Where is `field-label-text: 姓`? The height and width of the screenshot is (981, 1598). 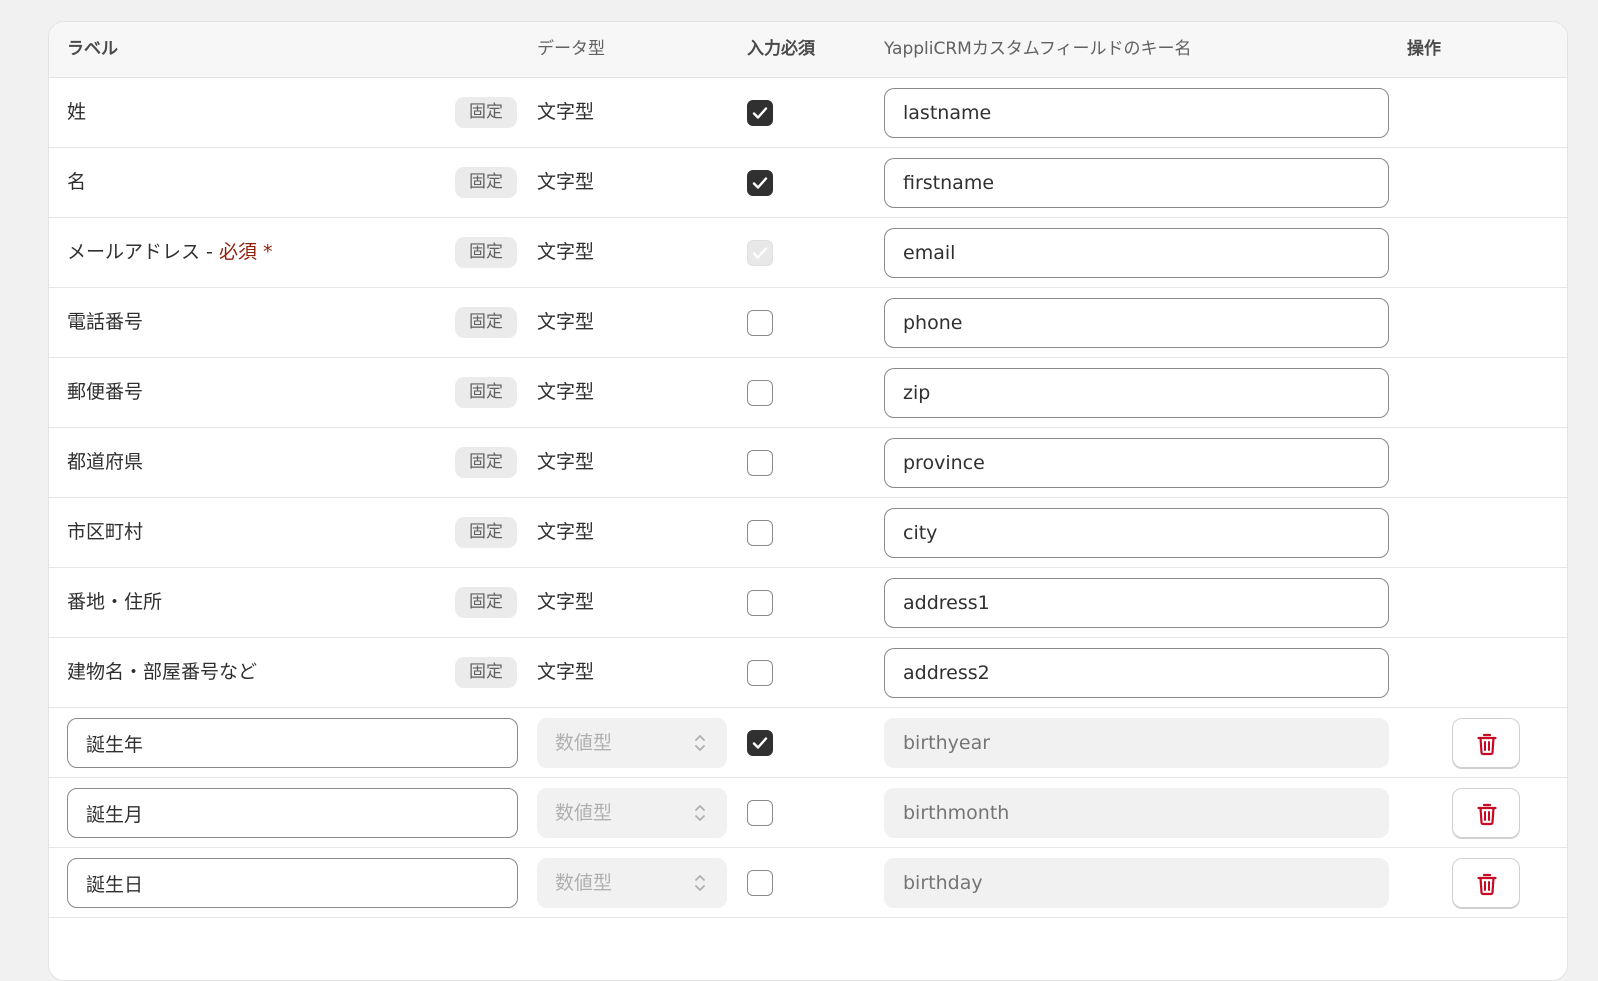
field-label-text: 姓 is located at coordinates (77, 112).